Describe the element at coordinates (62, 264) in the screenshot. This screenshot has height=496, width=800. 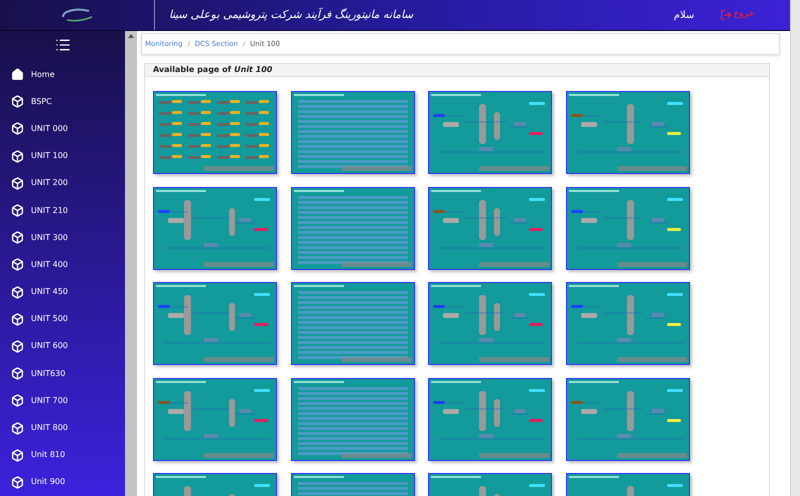
I see `sidebar-item: UNIT 400` at that location.